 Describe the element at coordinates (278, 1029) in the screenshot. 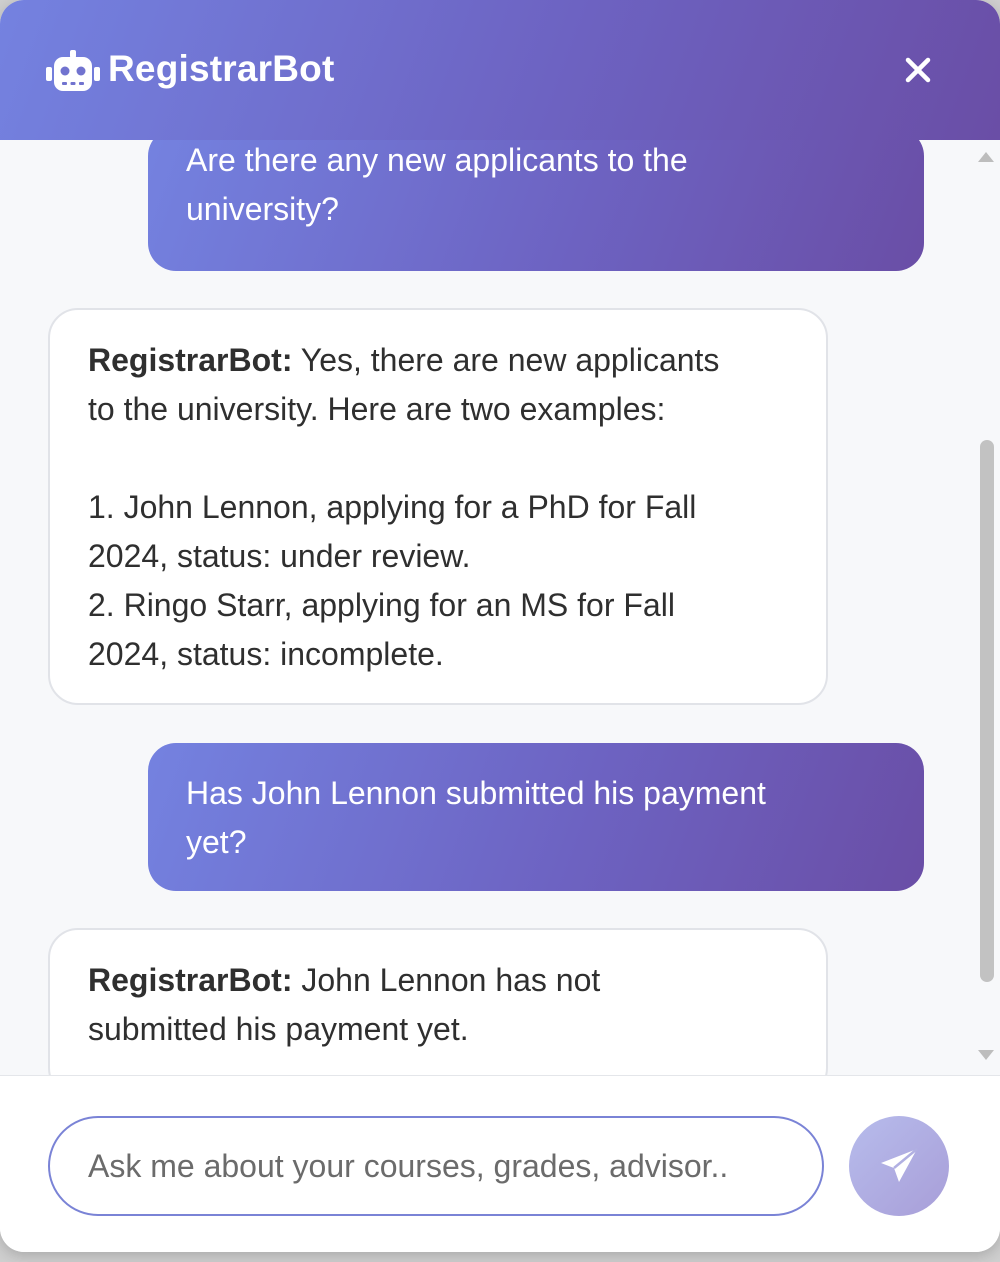

I see `message-line: submitted his payment yet.` at that location.